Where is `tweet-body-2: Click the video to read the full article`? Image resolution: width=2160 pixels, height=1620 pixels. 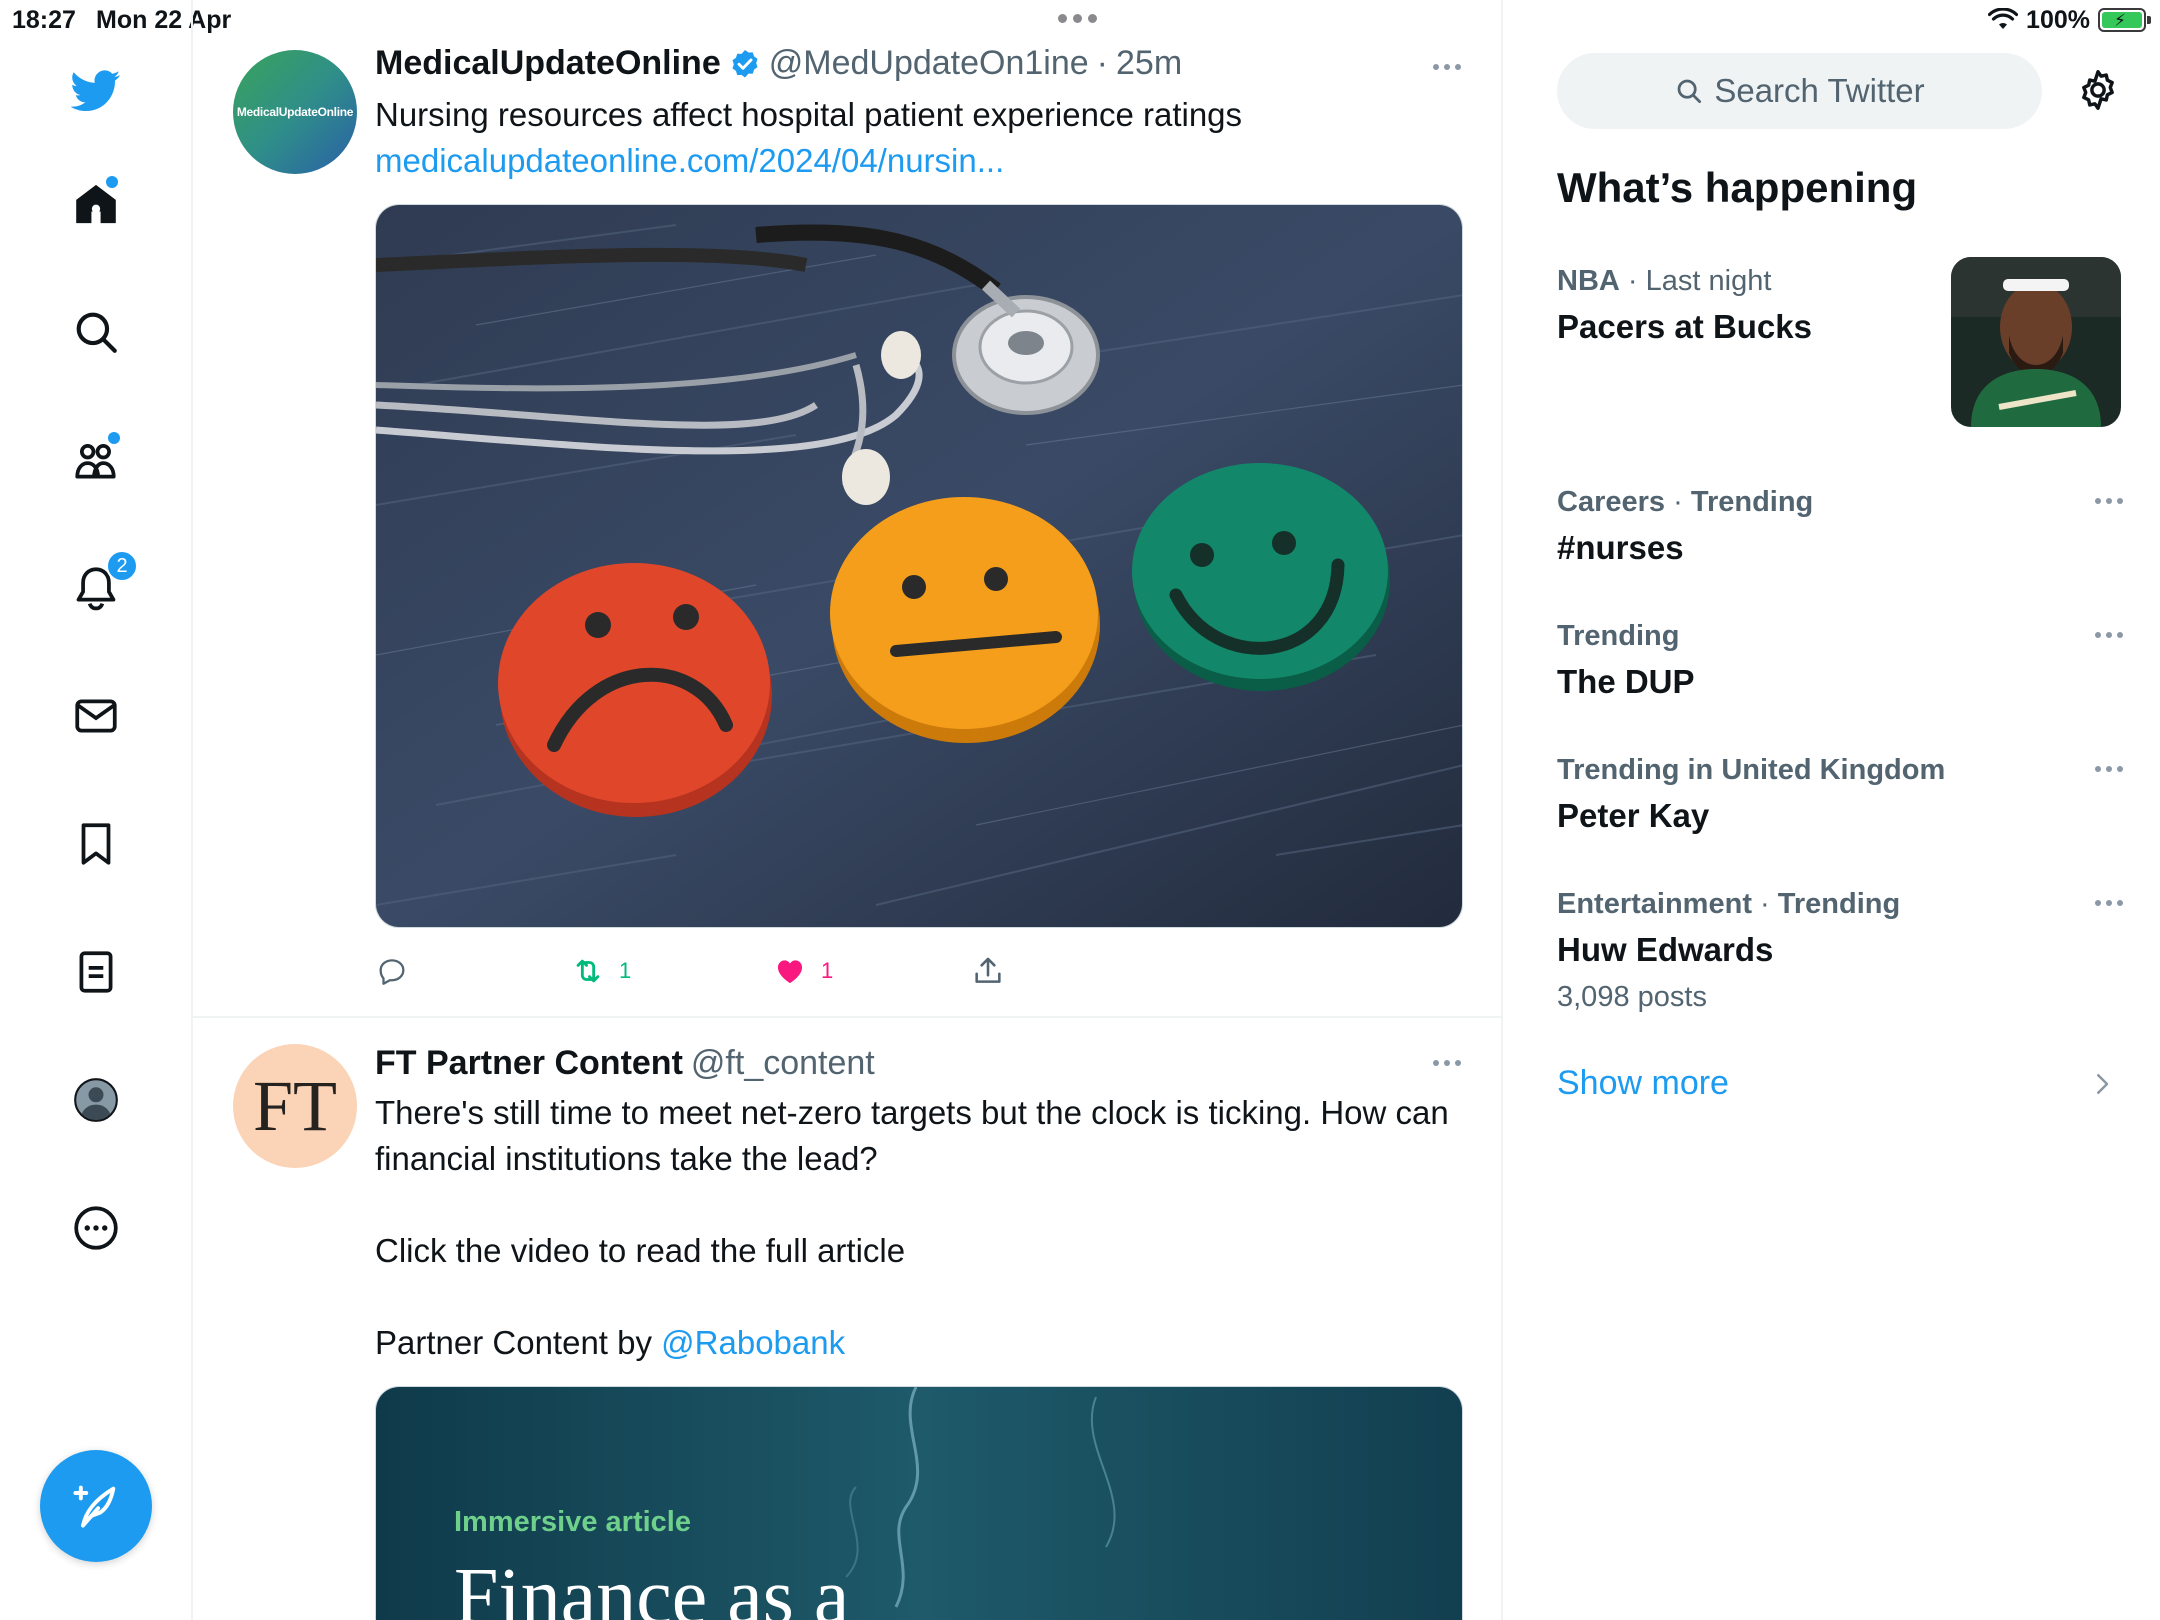
tweet-body-2: Click the video to read the full article is located at coordinates (640, 1250).